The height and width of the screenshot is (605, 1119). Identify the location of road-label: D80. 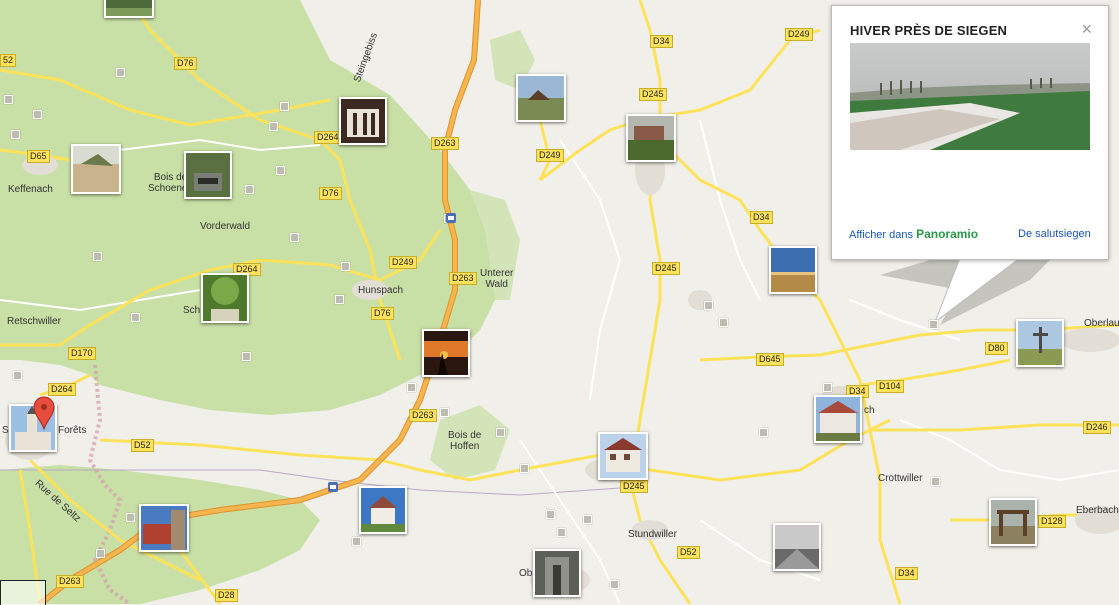
(996, 348).